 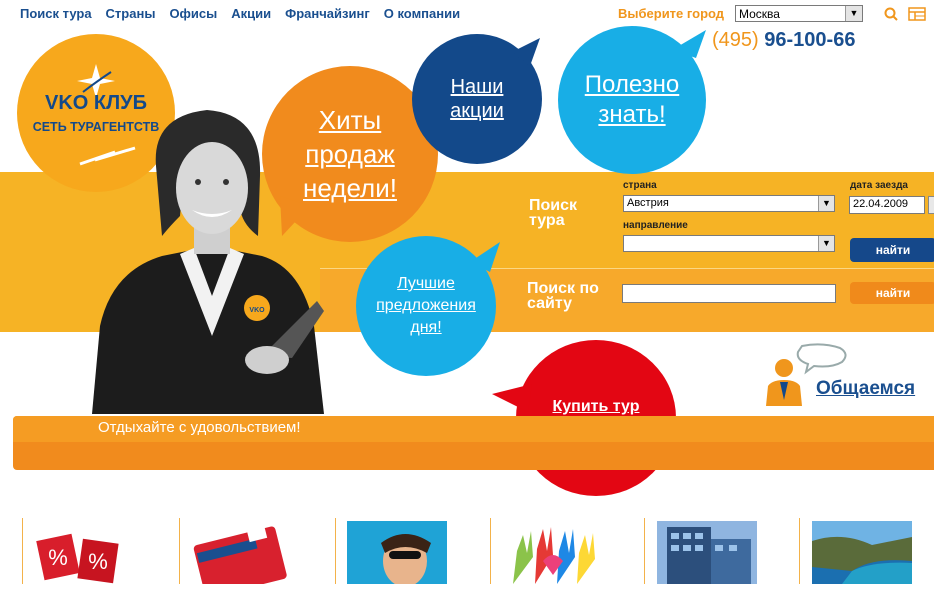 I want to click on city-select-value: Москва, so click(x=759, y=14).